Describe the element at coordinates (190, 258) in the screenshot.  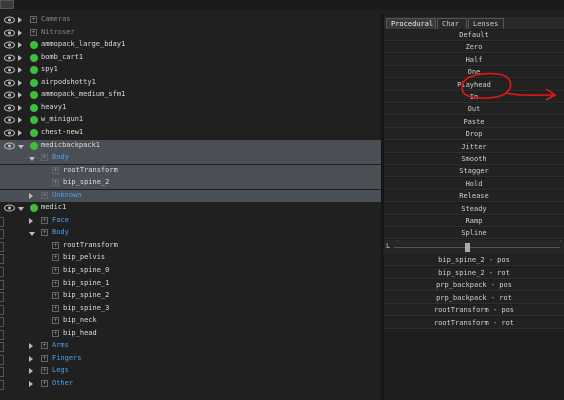
I see `tree-row: + bip_pelvis` at that location.